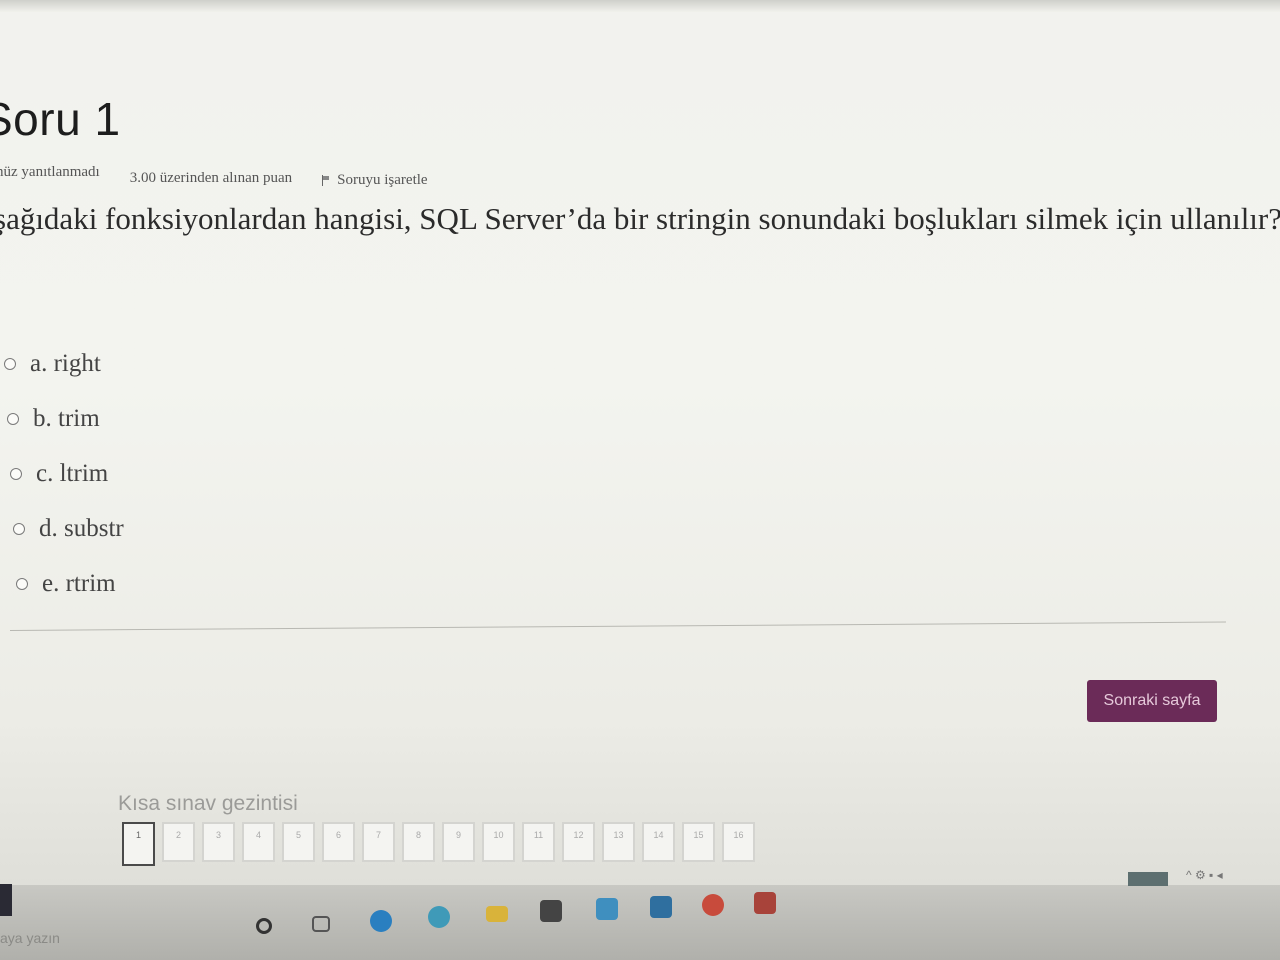 Image resolution: width=1280 pixels, height=960 pixels. I want to click on next-page-button: Sonraki sayfa, so click(1152, 701).